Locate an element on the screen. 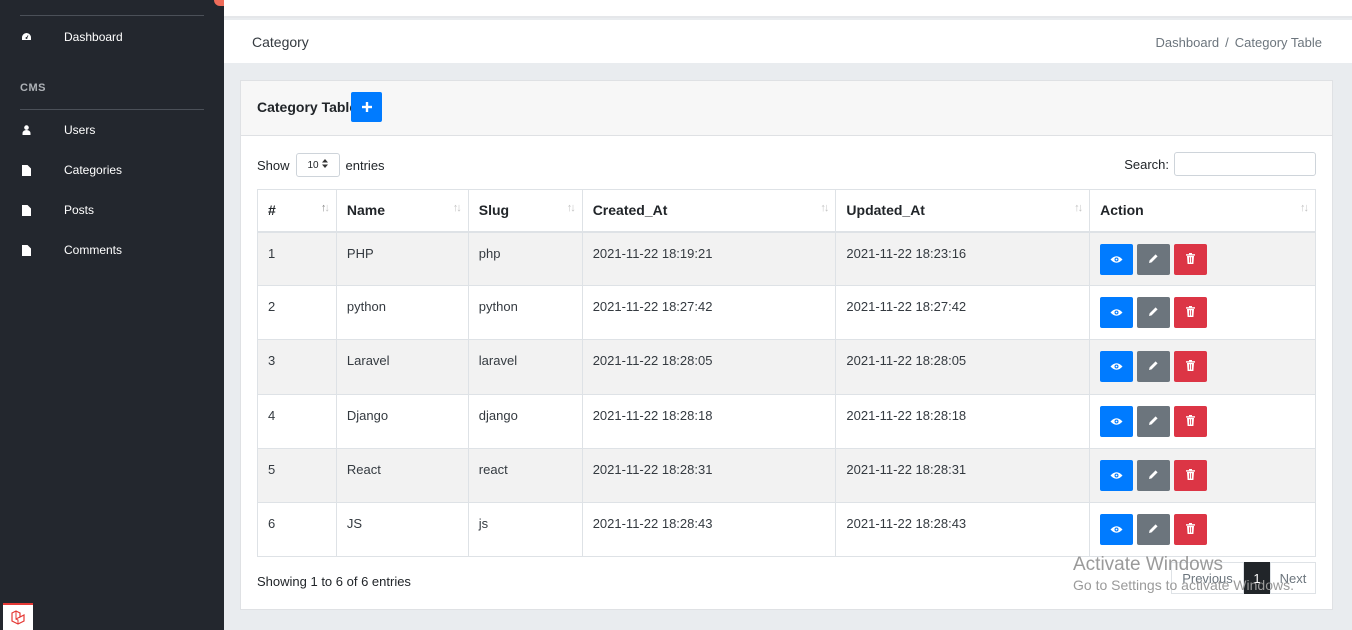  entries-length-select: 10 is located at coordinates (317, 165).